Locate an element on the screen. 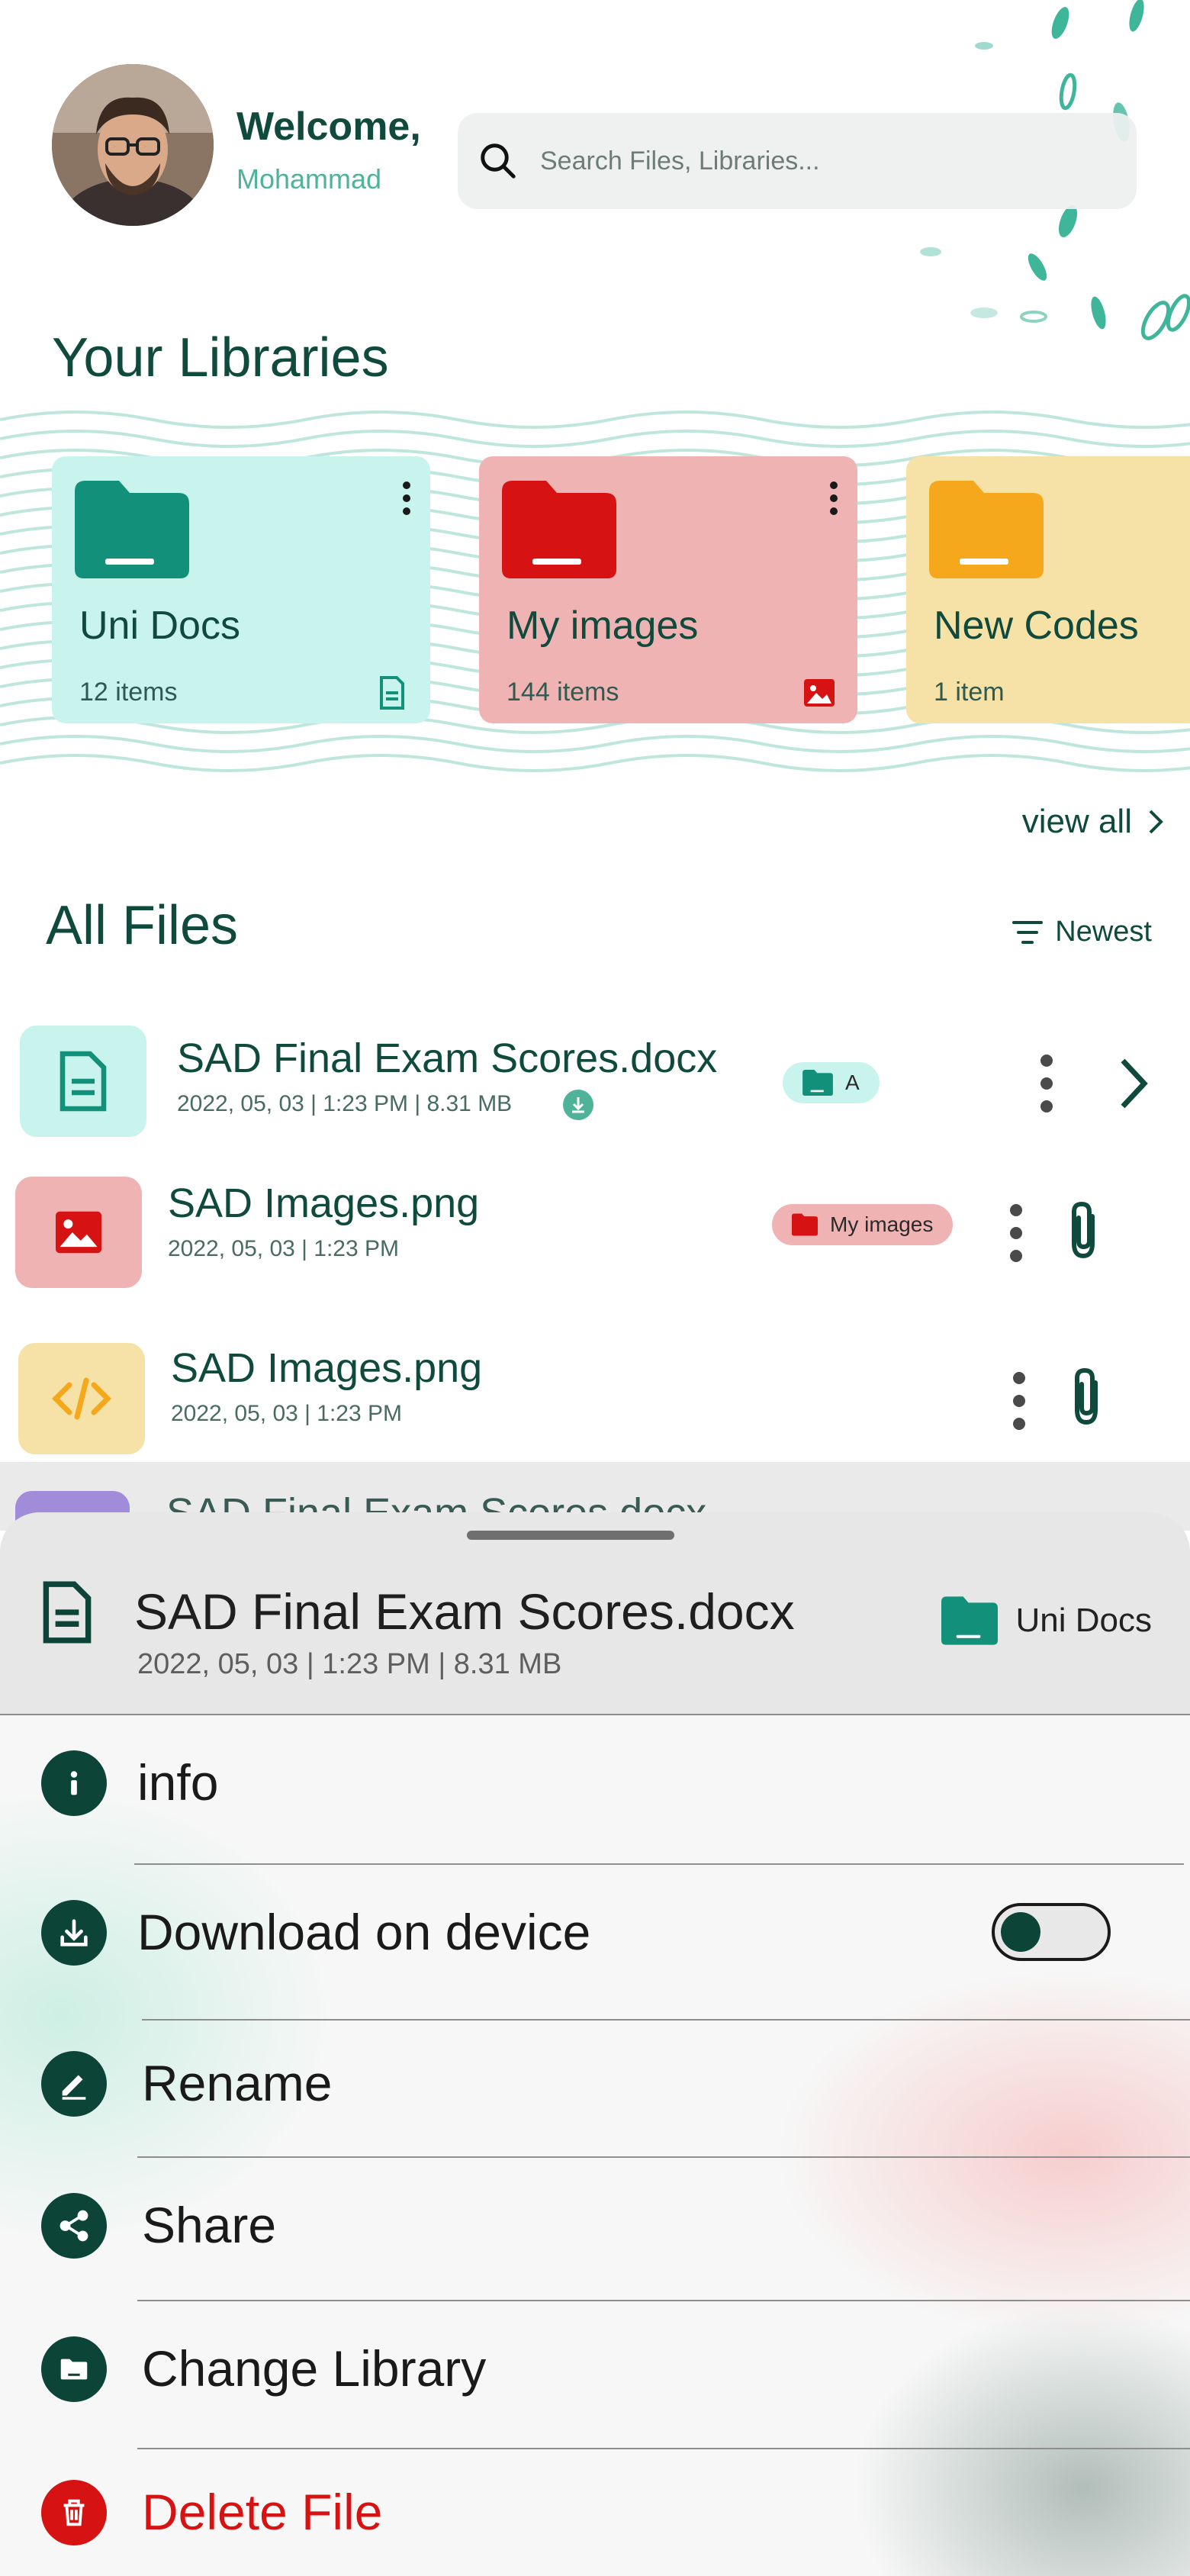 The width and height of the screenshot is (1190, 2576). trash-icon is located at coordinates (74, 2512).